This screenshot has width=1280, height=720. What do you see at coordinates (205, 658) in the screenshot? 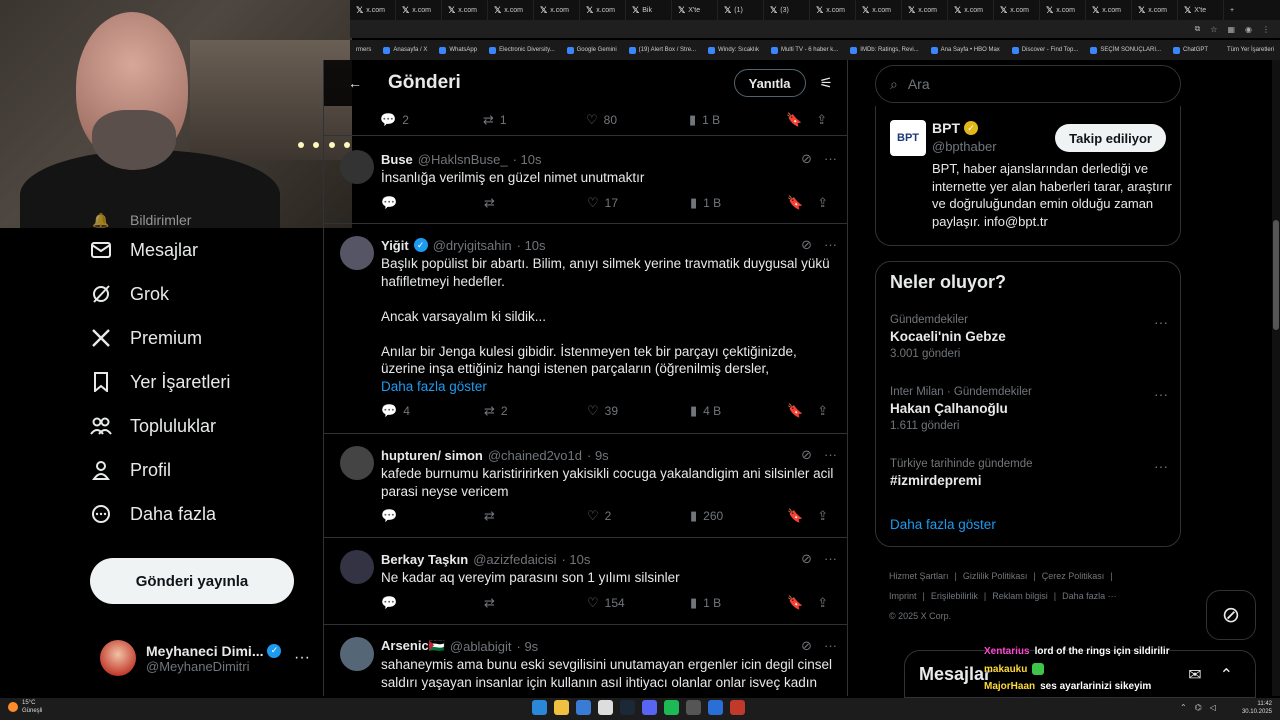
I see `account-switcher: Meyhaneci Dimi... ✓ @MeyhaneDimitri ···` at bounding box center [205, 658].